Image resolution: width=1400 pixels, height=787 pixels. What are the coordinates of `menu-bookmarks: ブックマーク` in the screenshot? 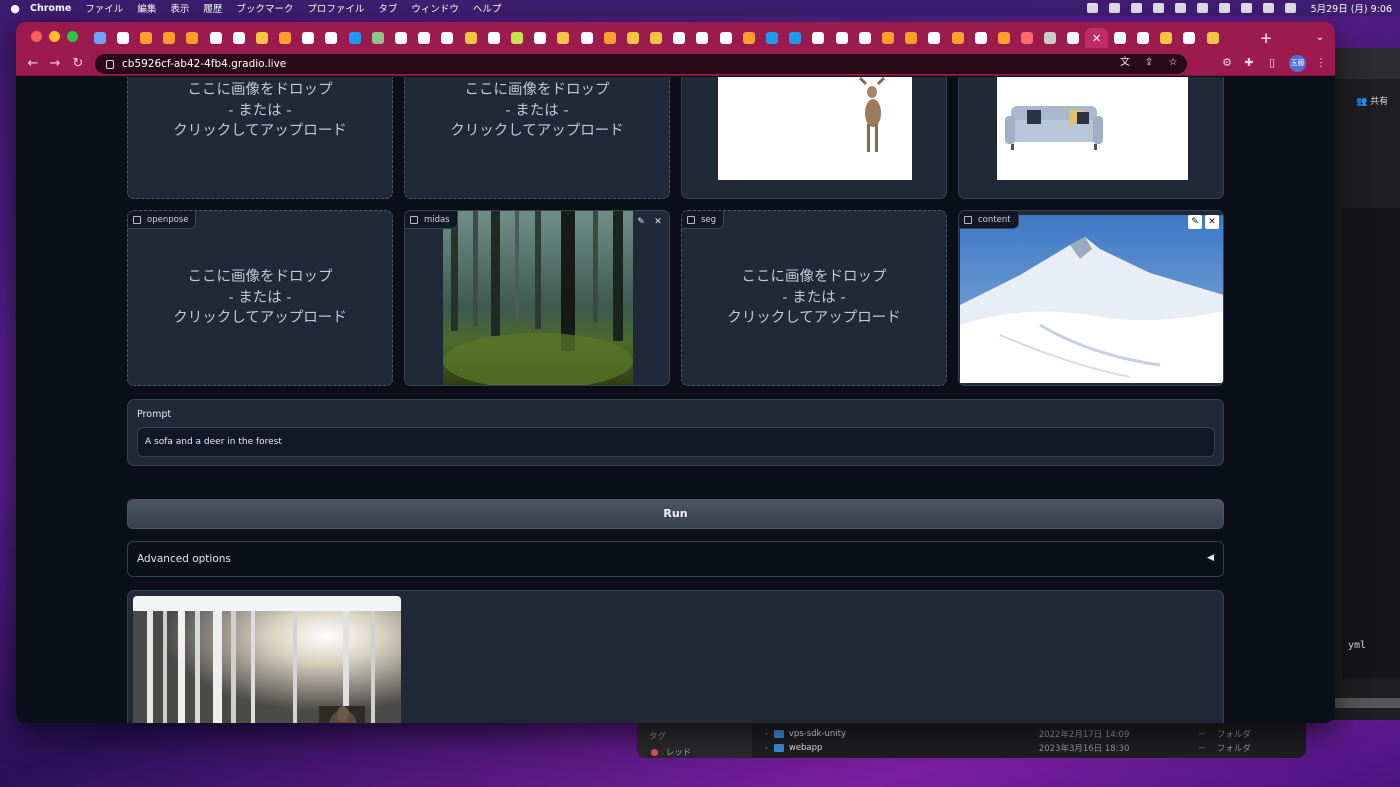 It's located at (264, 8).